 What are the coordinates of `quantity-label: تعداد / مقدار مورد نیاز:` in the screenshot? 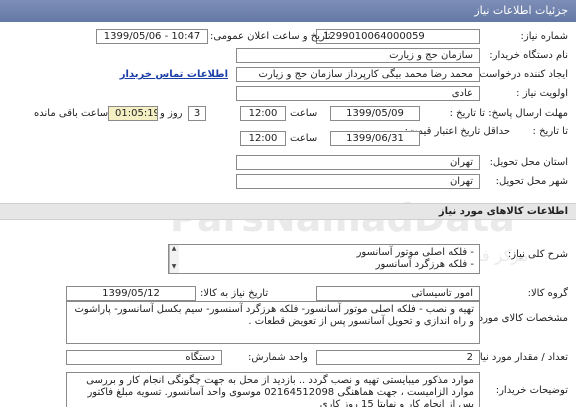 It's located at (519, 357).